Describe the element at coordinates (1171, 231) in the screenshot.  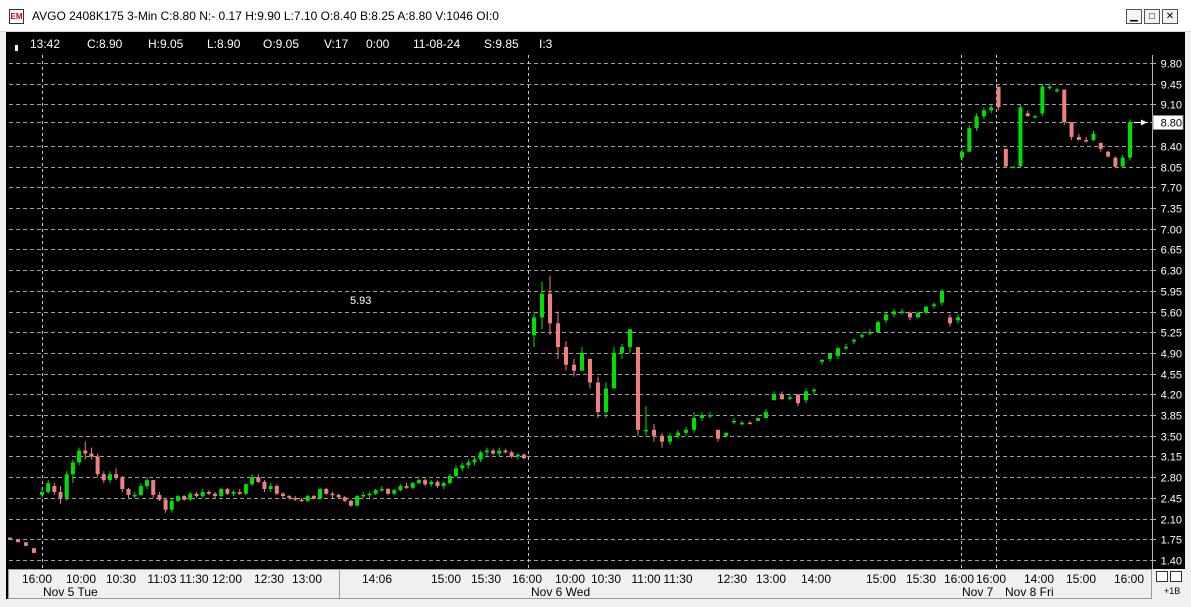
I see `y-tick-label: 7.00` at that location.